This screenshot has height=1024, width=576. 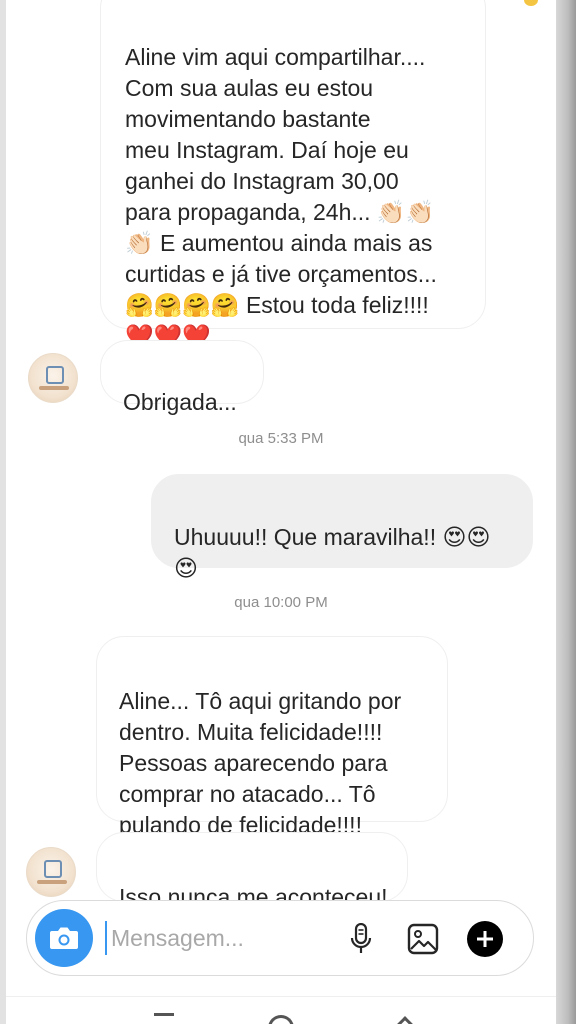 What do you see at coordinates (252, 871) in the screenshot?
I see `incoming-message: Isso nunca me aconteceu!` at bounding box center [252, 871].